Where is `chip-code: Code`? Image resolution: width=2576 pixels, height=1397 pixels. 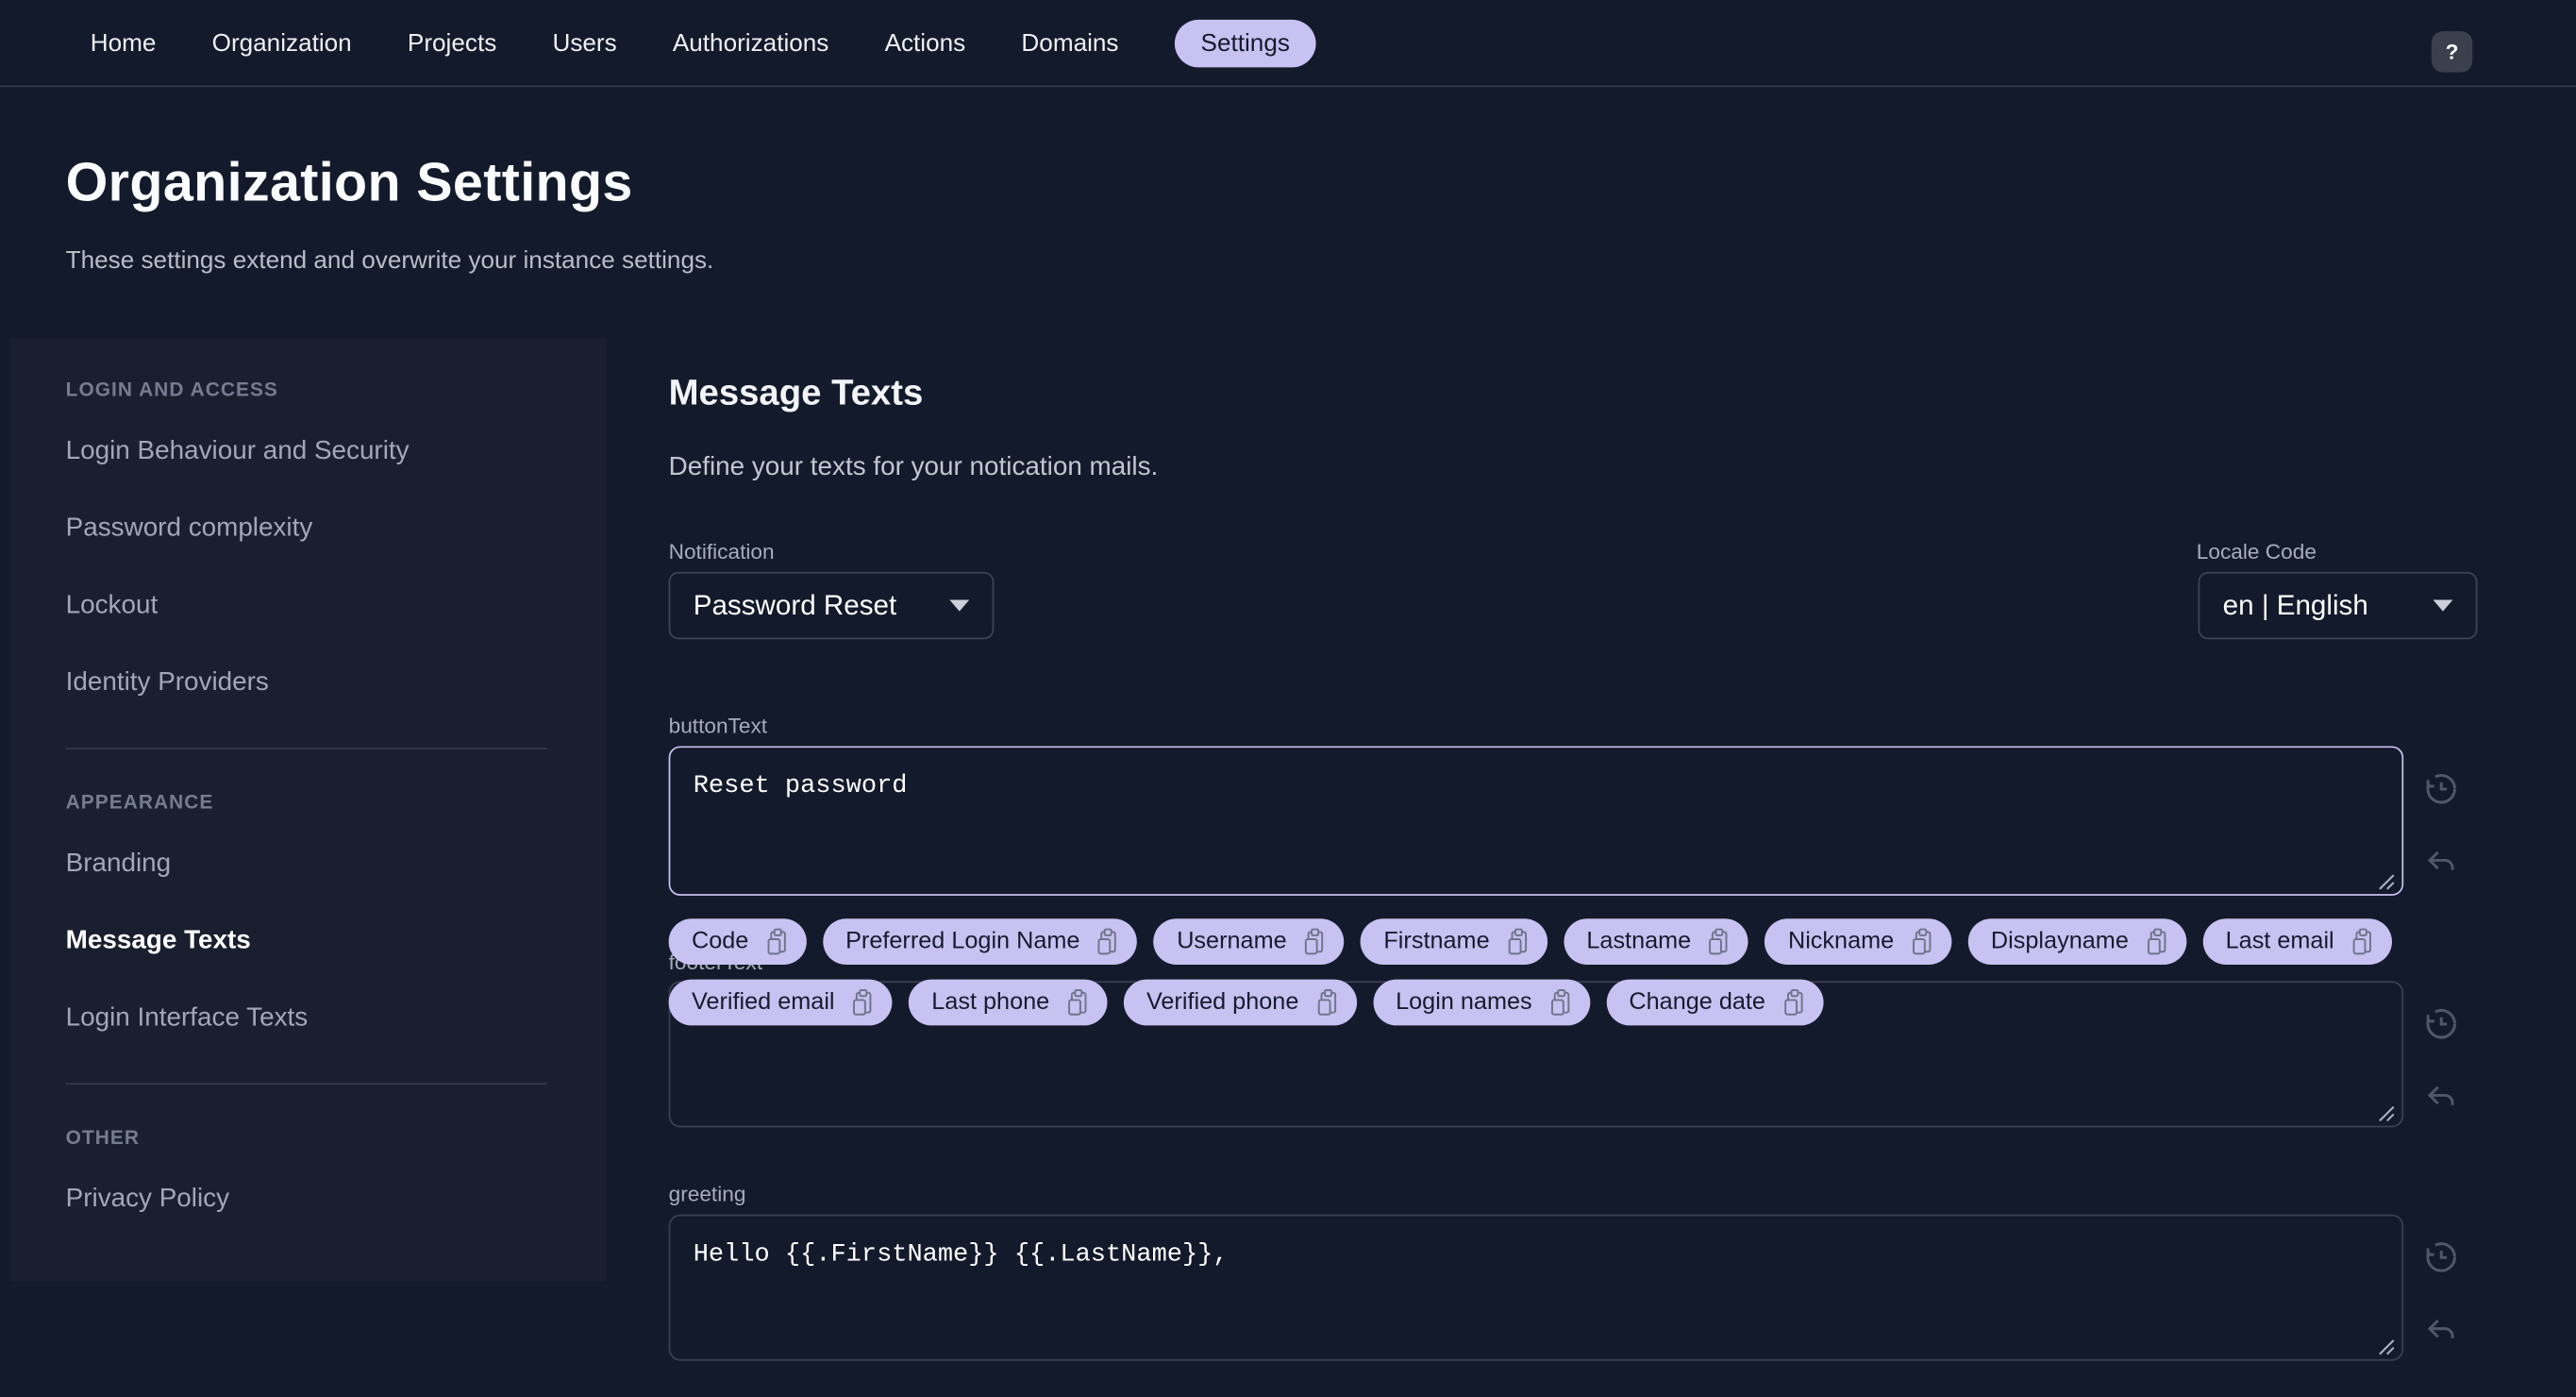 chip-code: Code is located at coordinates (737, 942).